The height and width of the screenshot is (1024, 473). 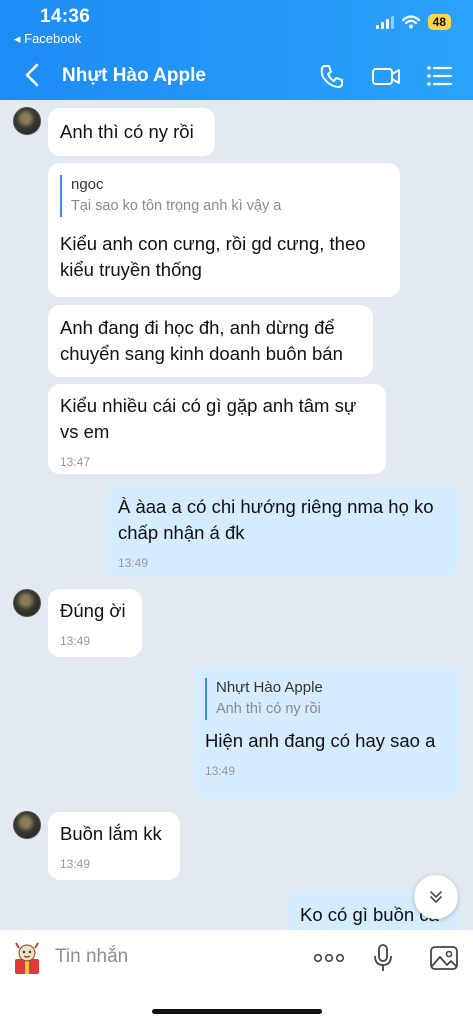 I want to click on battery-indicator: 48, so click(x=439, y=22).